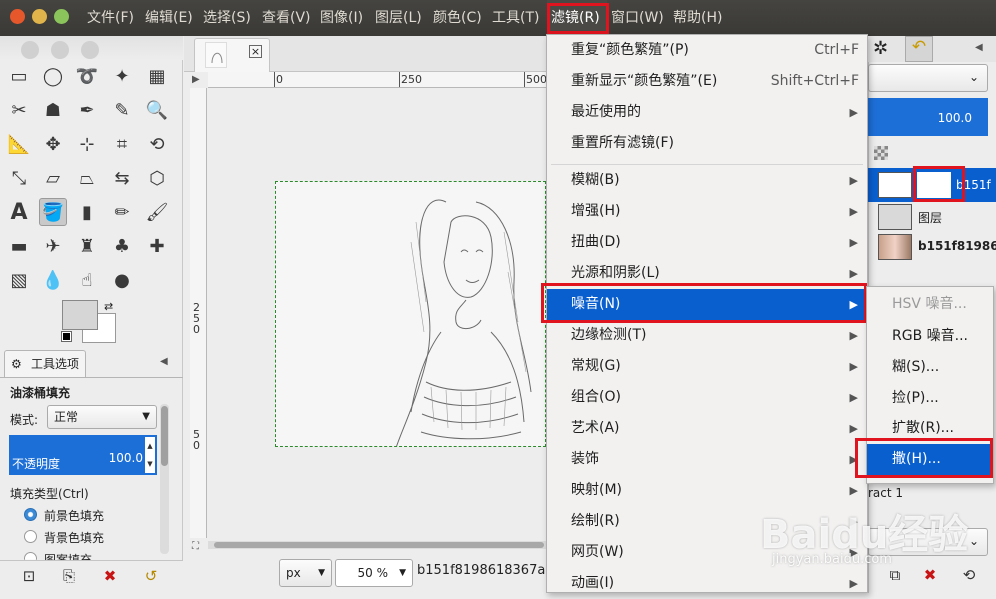 This screenshot has width=996, height=599. I want to click on airbrush-icon: ✈, so click(53, 246).